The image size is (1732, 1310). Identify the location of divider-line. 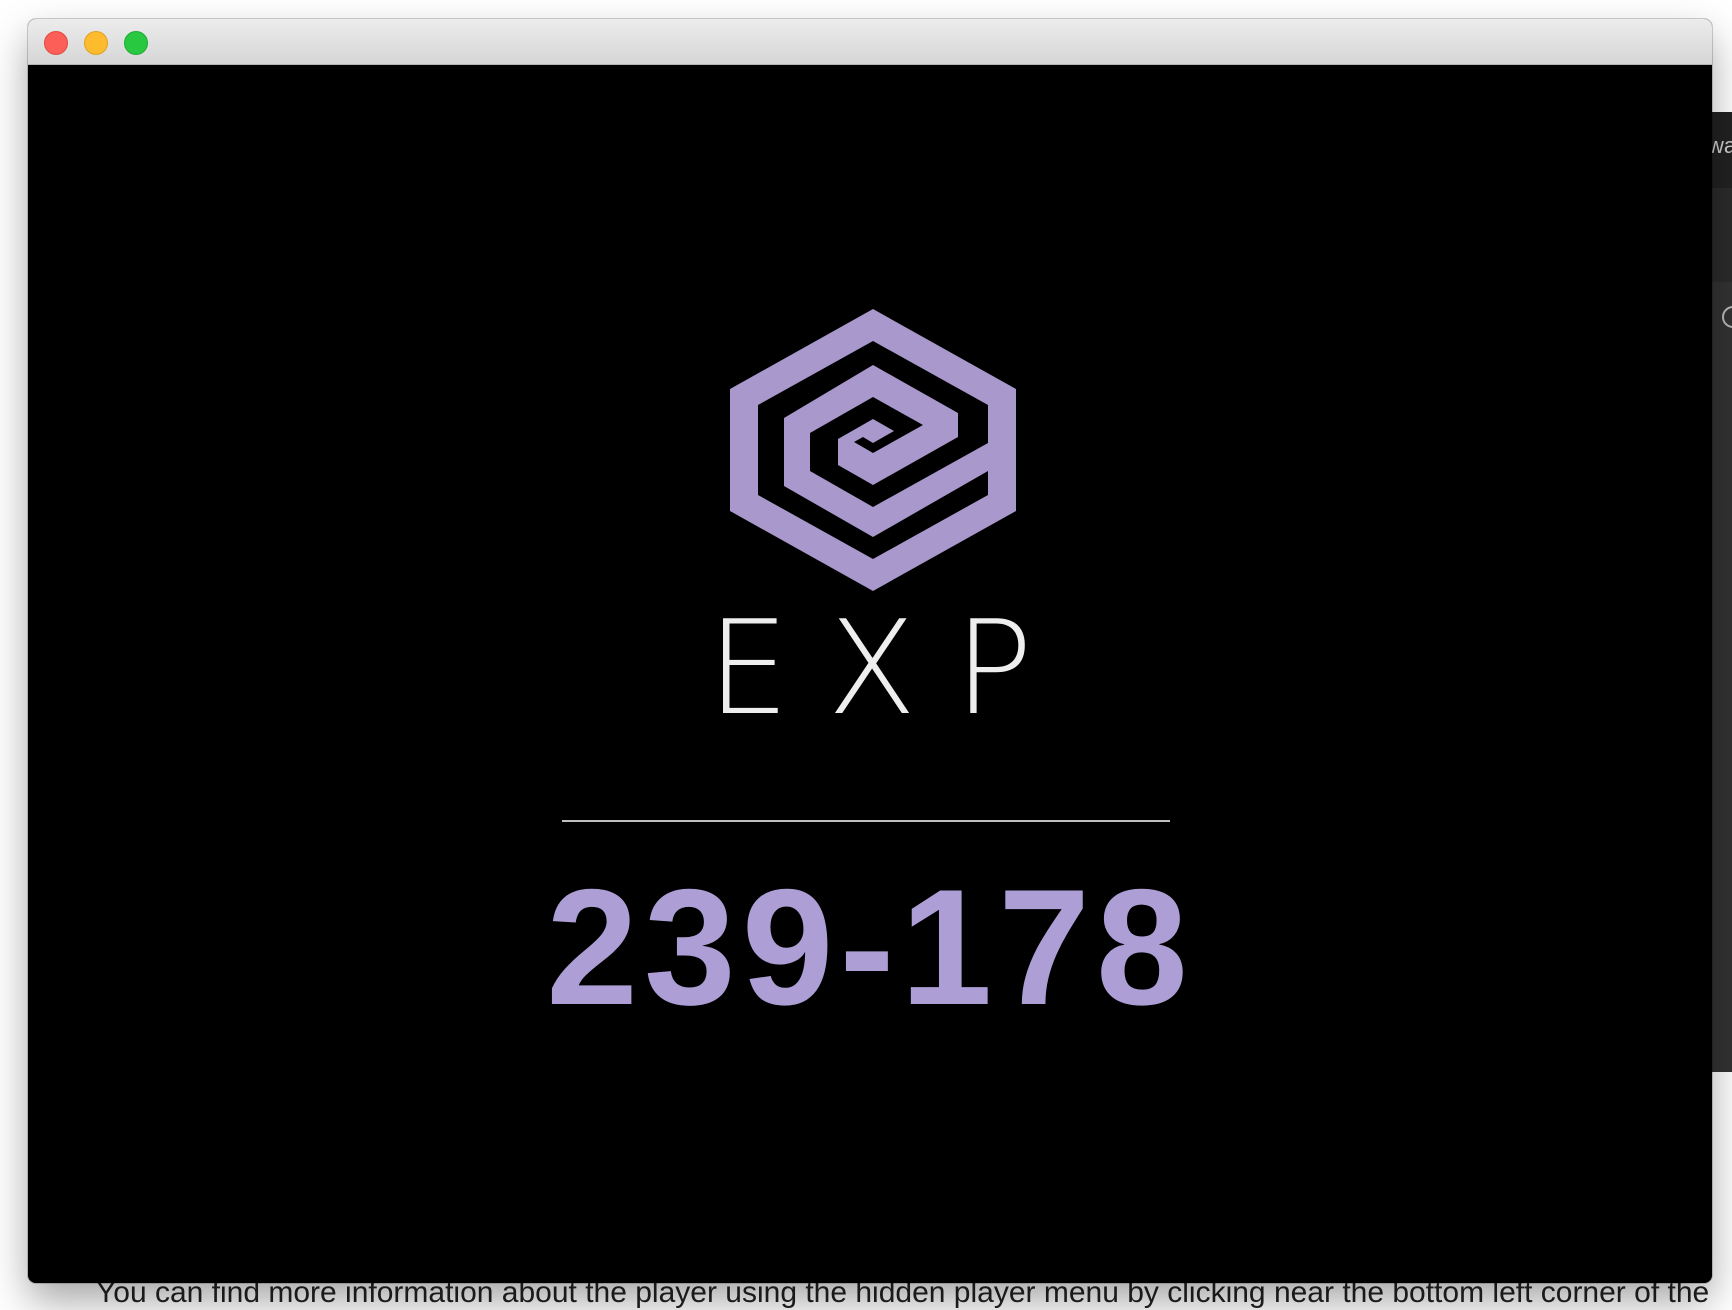
(866, 821).